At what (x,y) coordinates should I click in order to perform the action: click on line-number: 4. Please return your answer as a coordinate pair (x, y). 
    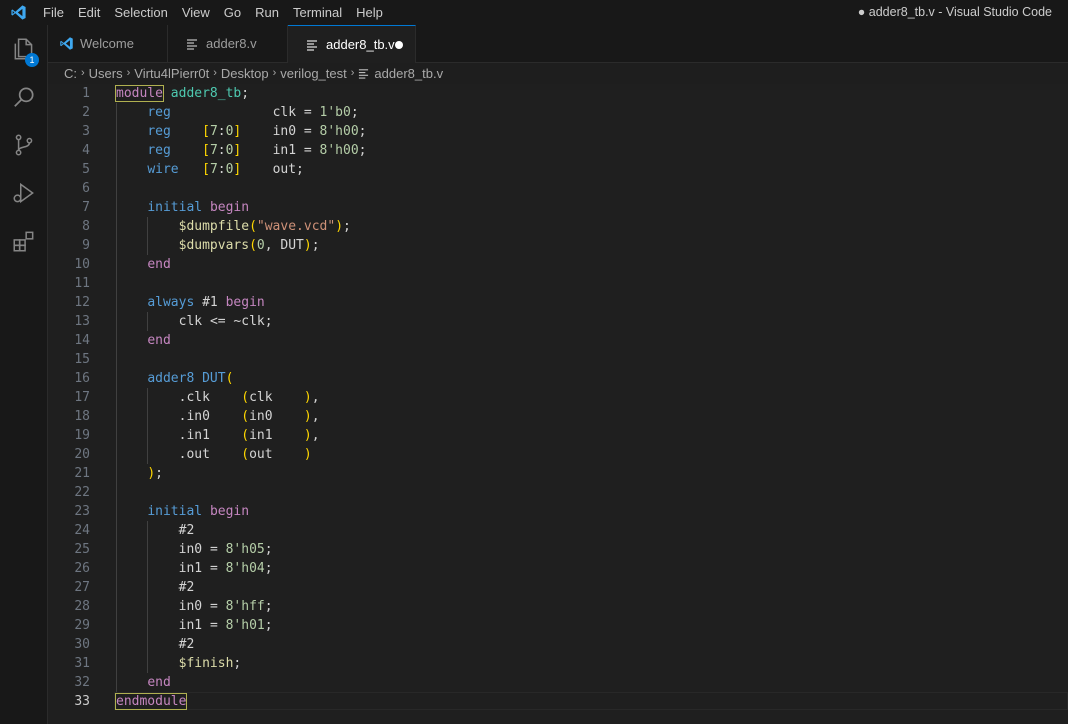
    Looking at the image, I should click on (86, 150).